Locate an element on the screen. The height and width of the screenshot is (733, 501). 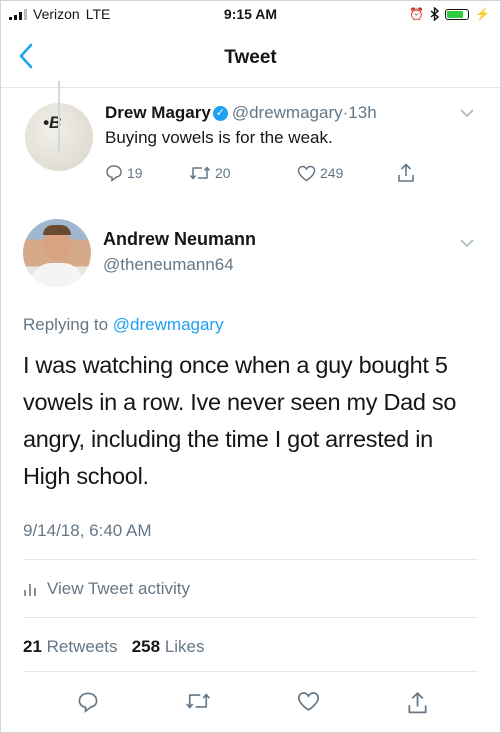
replying-to-line: Replying to @drewmagary is located at coordinates (123, 325).